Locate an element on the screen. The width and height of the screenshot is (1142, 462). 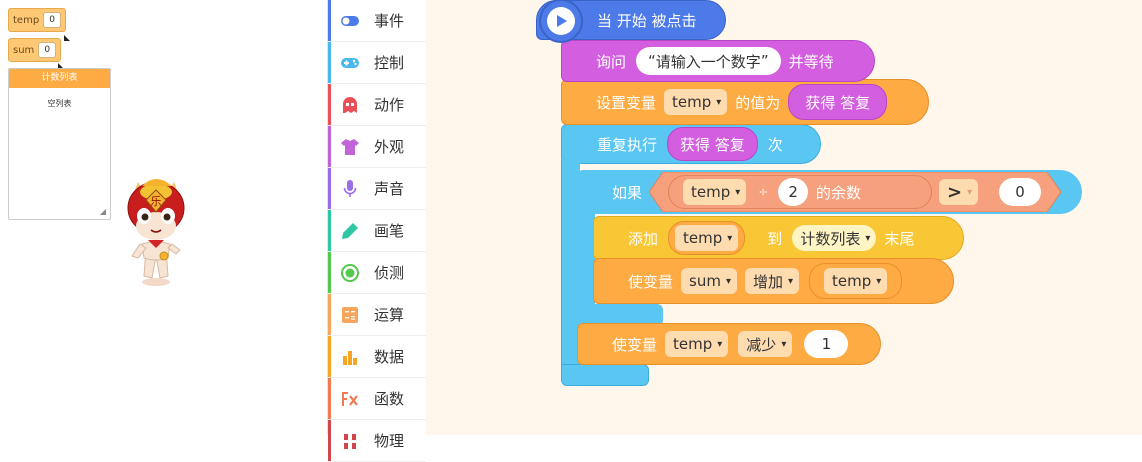
add-mid: 到 is located at coordinates (775, 238).